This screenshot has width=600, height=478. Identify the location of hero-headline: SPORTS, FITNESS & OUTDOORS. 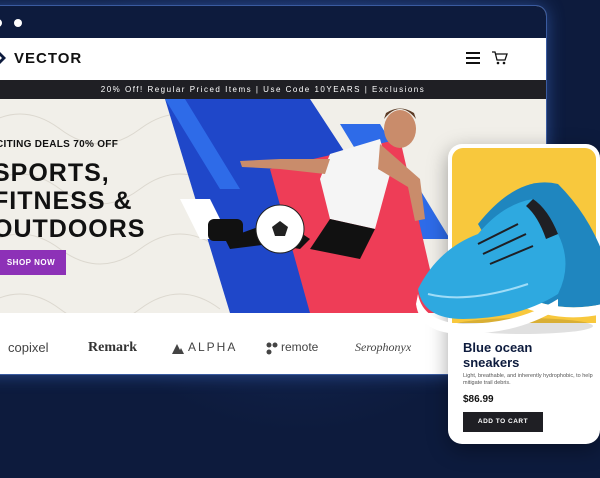
(73, 201).